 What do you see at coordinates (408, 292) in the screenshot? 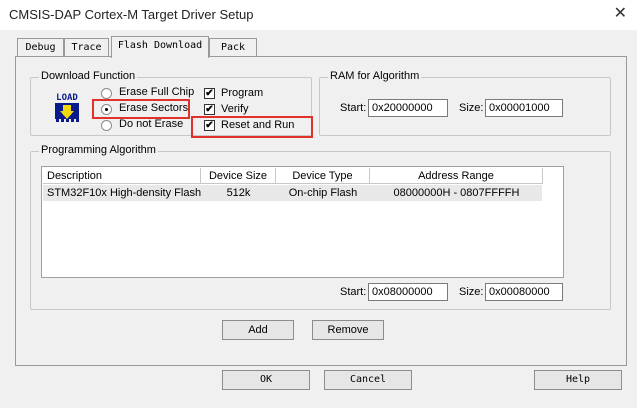
I see `algorithm-start-input: 0x08000000` at bounding box center [408, 292].